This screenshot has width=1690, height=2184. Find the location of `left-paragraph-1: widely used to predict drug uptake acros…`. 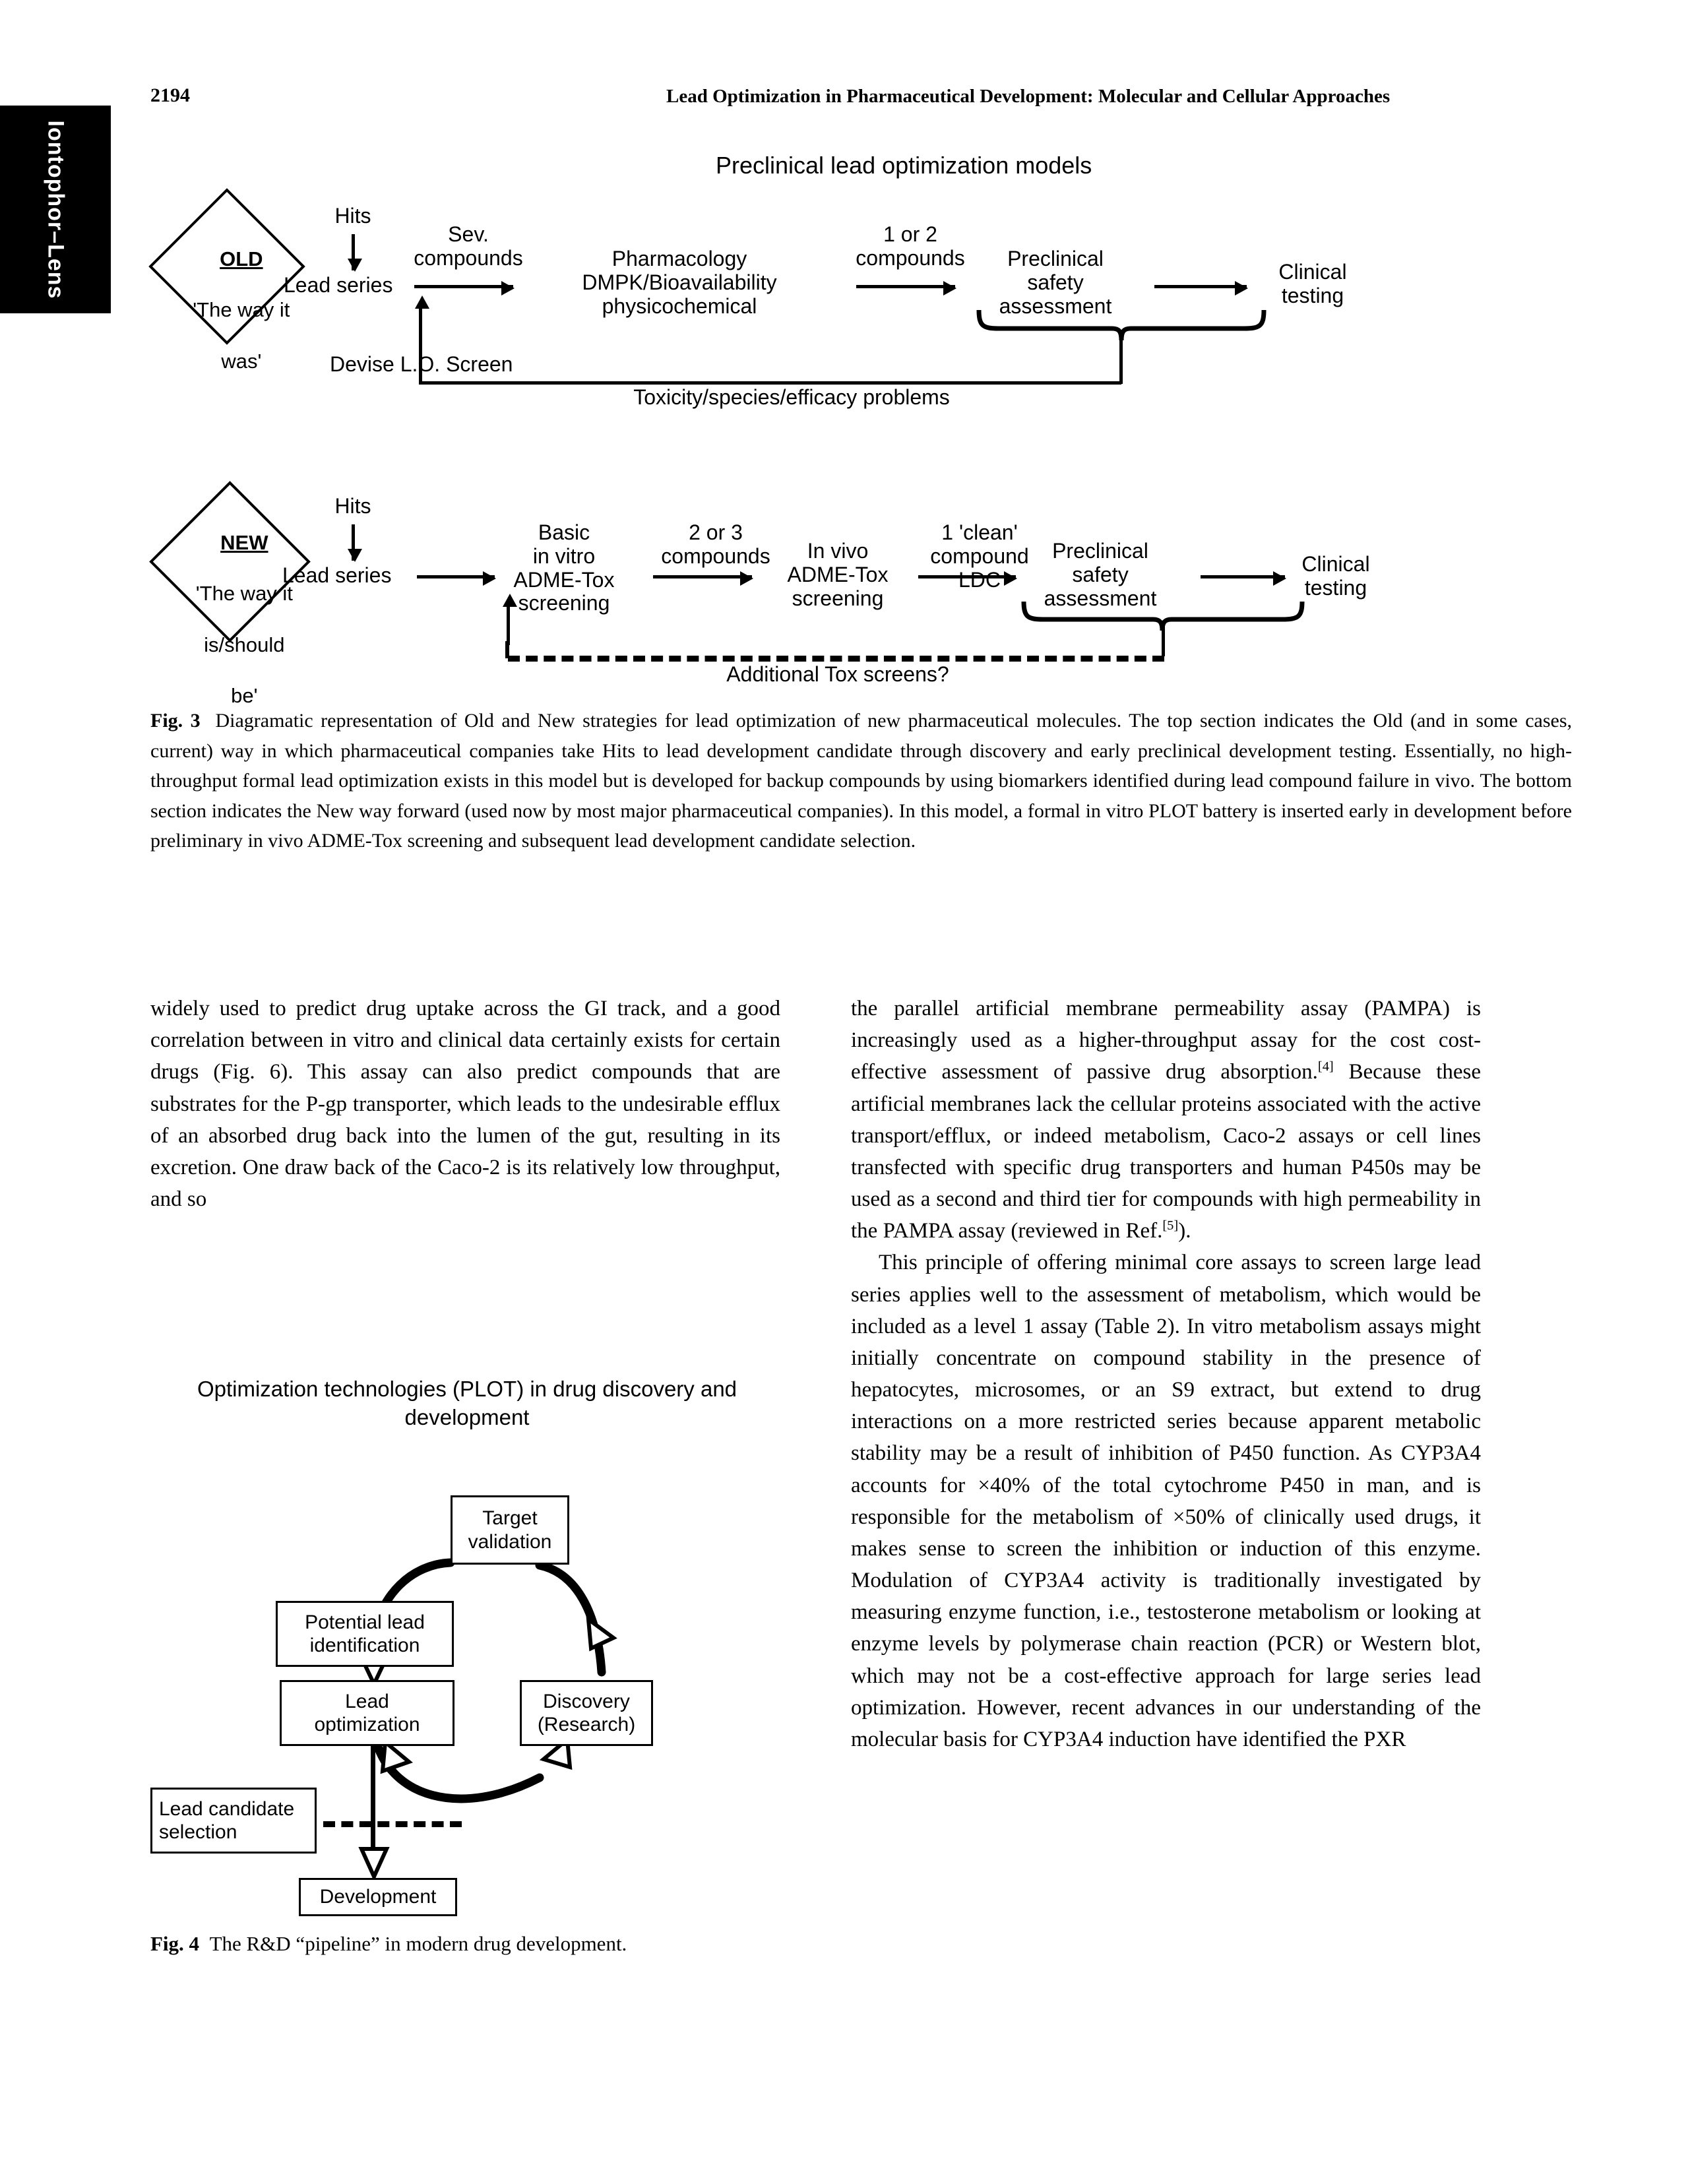

left-paragraph-1: widely used to predict drug uptake acros… is located at coordinates (465, 1104).